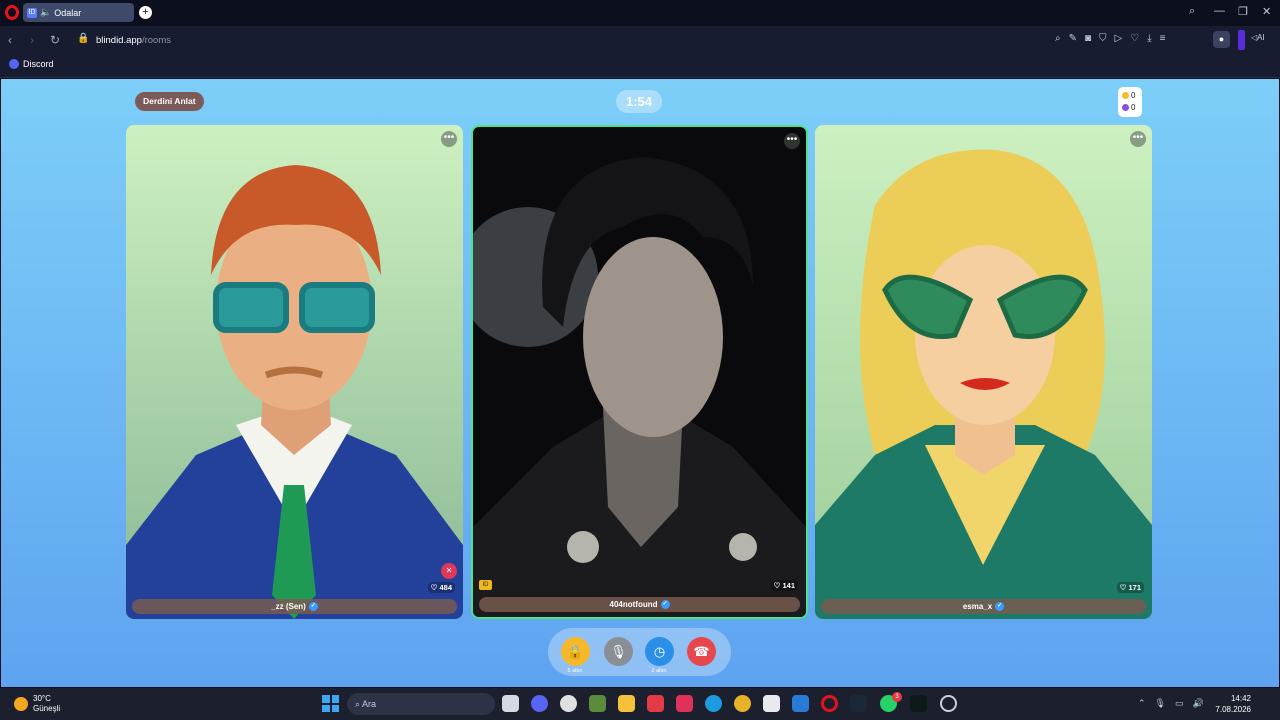 The height and width of the screenshot is (720, 1280). What do you see at coordinates (1133, 107) in the screenshot?
I see `purple-count: 0` at bounding box center [1133, 107].